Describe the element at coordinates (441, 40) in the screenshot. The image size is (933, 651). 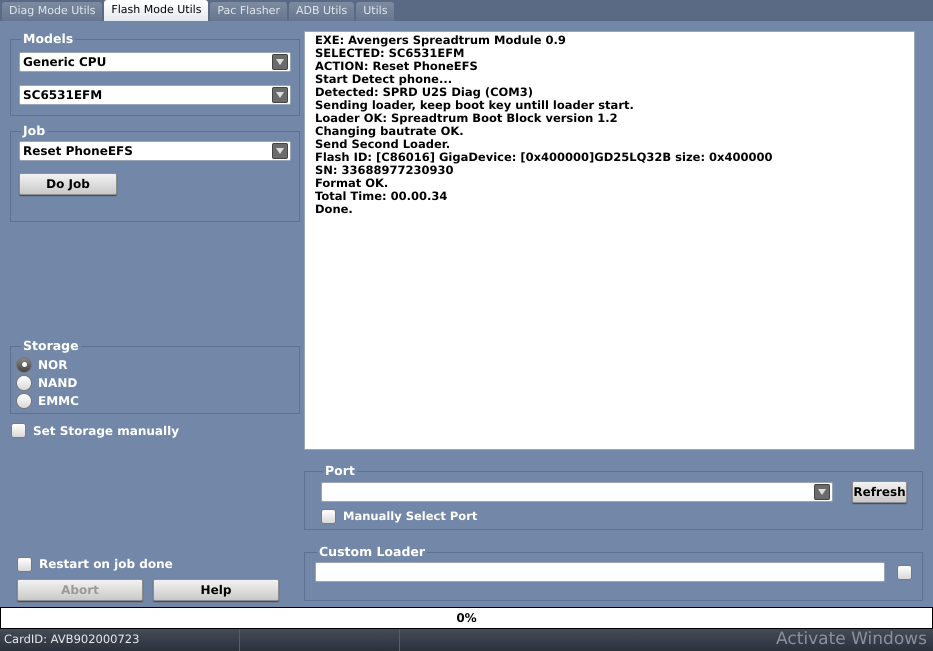
I see `log-line: EXE: Avengers Spreadtrum Module 0.9` at that location.